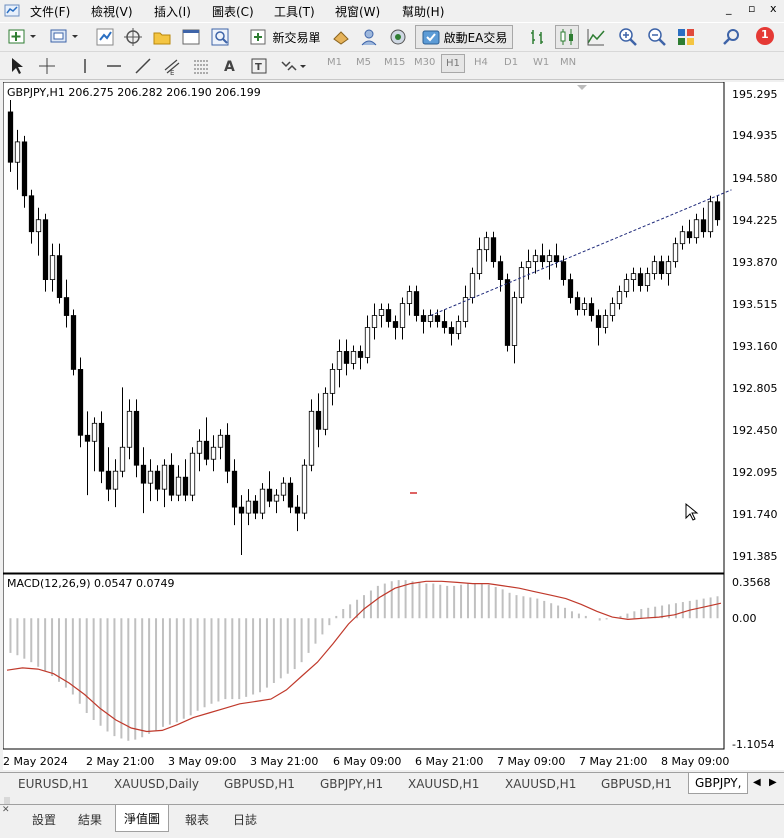  Describe the element at coordinates (221, 37) in the screenshot. I see `strategy-tester-button` at that location.